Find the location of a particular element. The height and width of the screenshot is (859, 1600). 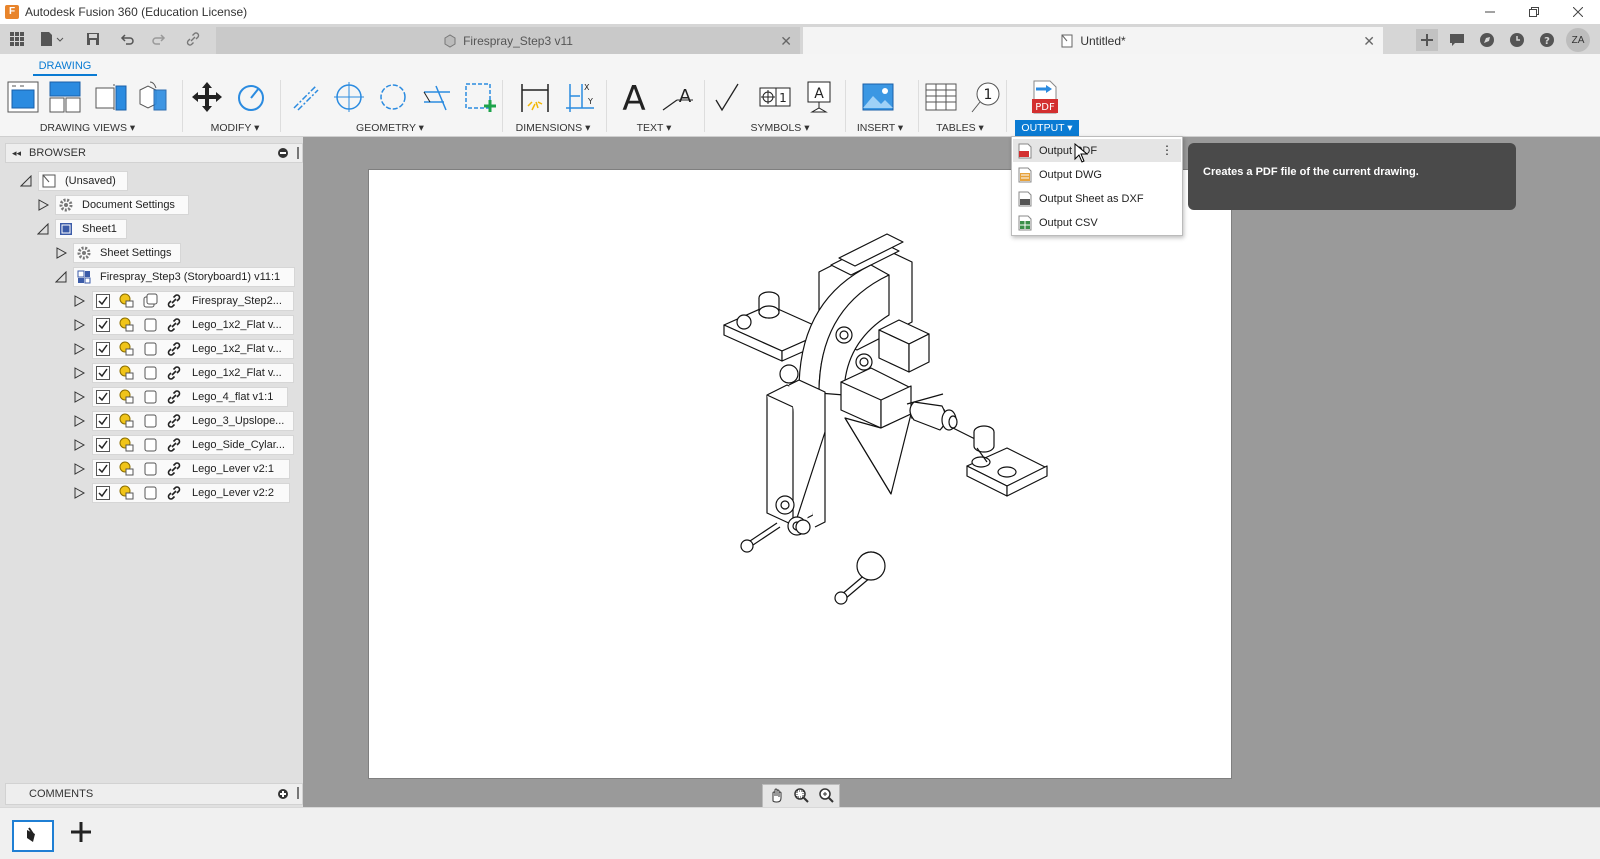

tree-node-document-settings: Document Settings is located at coordinates (122, 205).